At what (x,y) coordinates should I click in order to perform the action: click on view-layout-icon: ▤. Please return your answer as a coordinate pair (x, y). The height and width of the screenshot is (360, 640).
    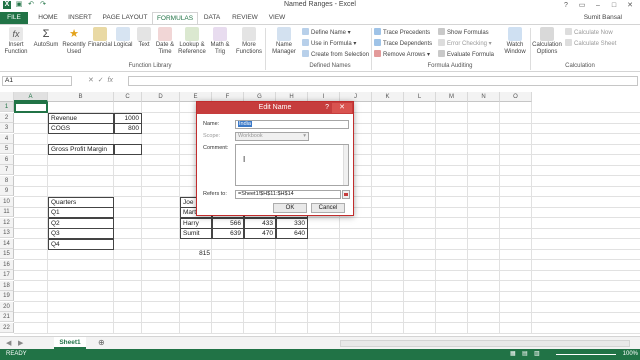
    Looking at the image, I should click on (525, 354).